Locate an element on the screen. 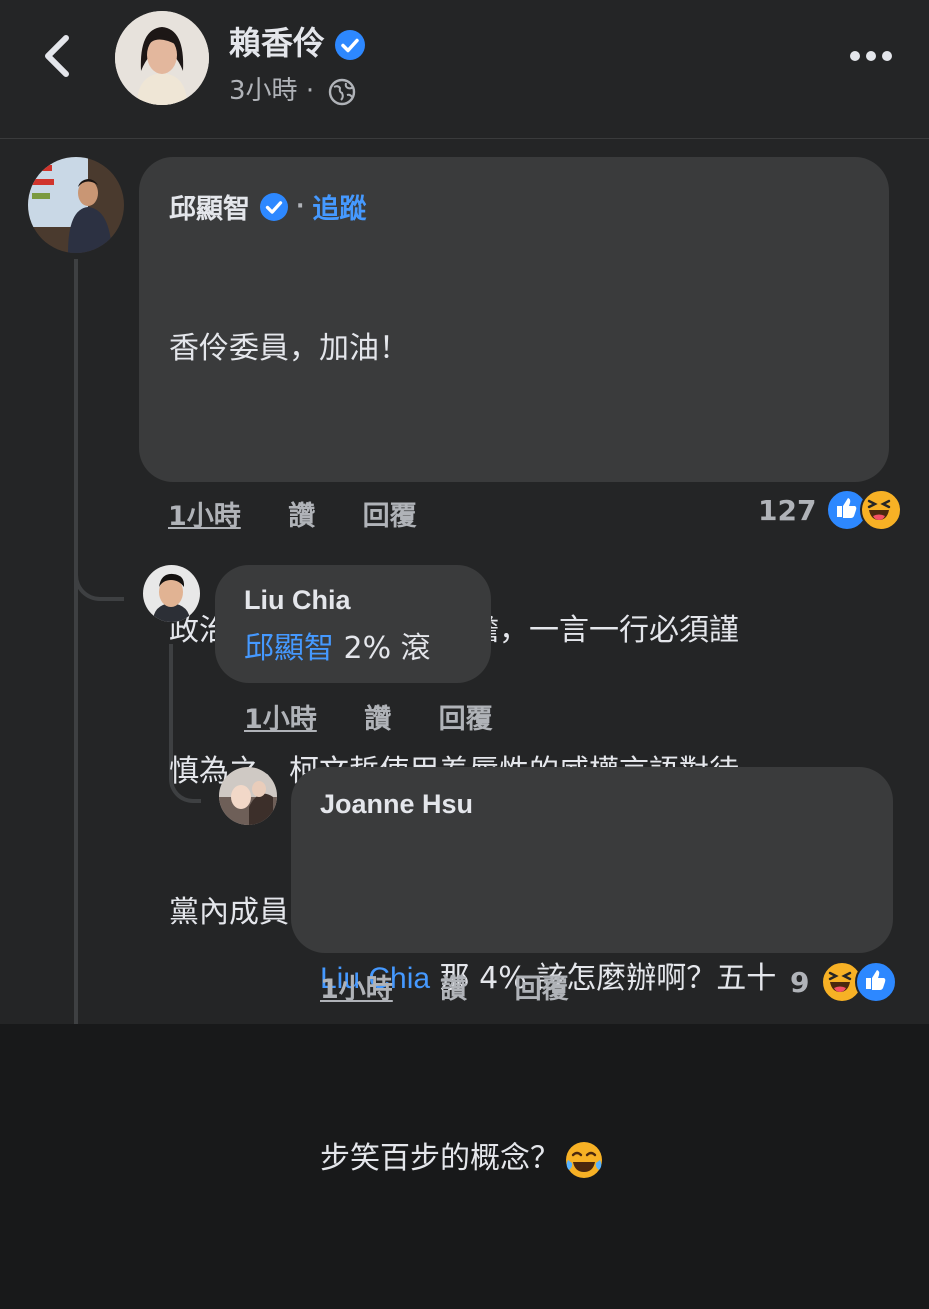  reaction-summary: 9 is located at coordinates (844, 982).